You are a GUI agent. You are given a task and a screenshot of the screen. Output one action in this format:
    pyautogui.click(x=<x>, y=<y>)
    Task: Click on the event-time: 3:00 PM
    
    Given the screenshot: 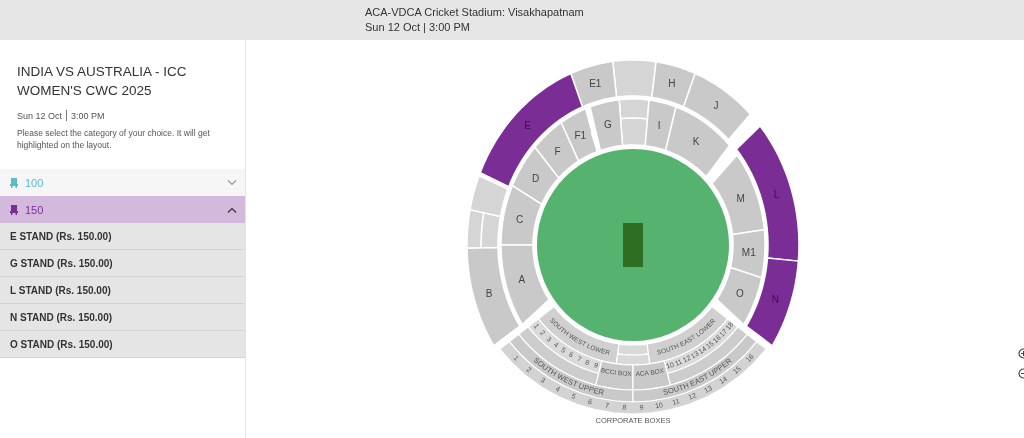 What is the action you would take?
    pyautogui.click(x=88, y=115)
    